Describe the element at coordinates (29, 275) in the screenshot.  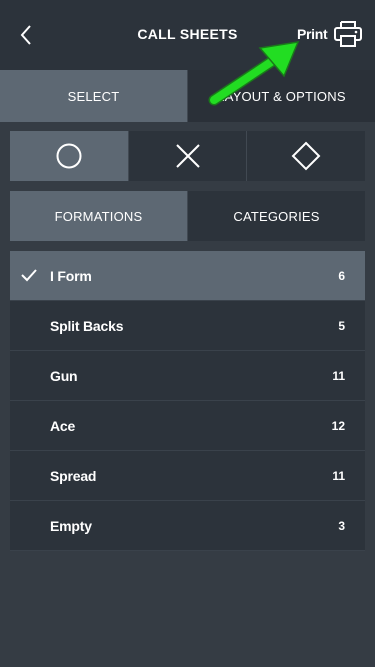
I see `checkmark-icon` at that location.